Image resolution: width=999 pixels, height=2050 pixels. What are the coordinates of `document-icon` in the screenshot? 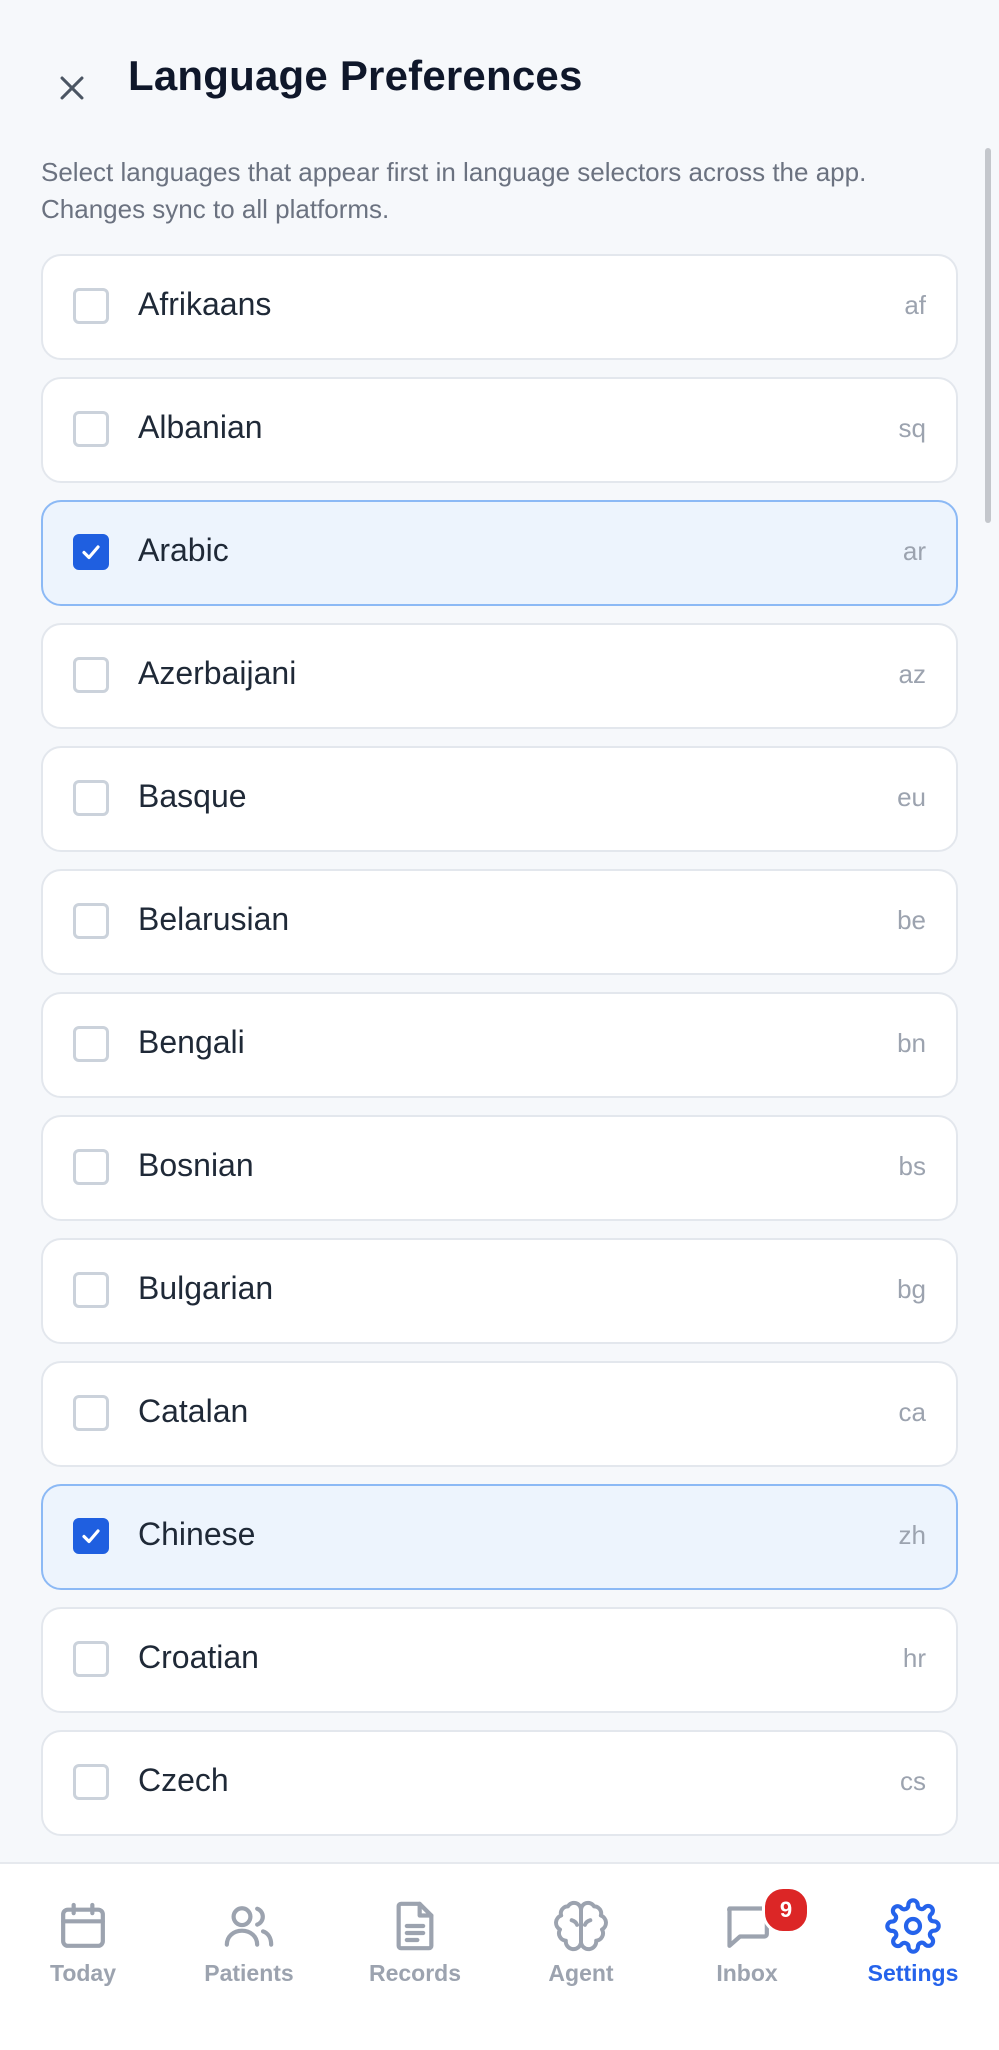 It's located at (415, 1926).